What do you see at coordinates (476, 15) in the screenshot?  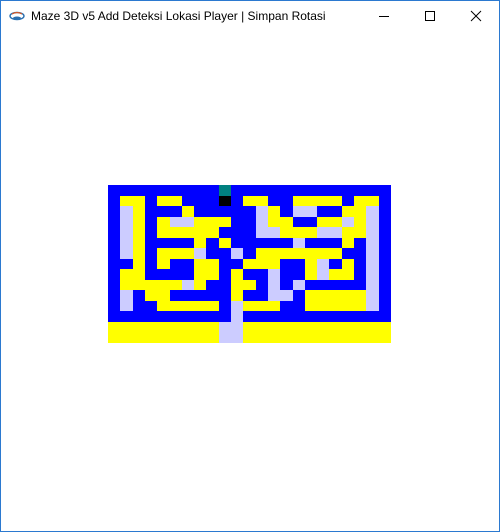 I see `close-button` at bounding box center [476, 15].